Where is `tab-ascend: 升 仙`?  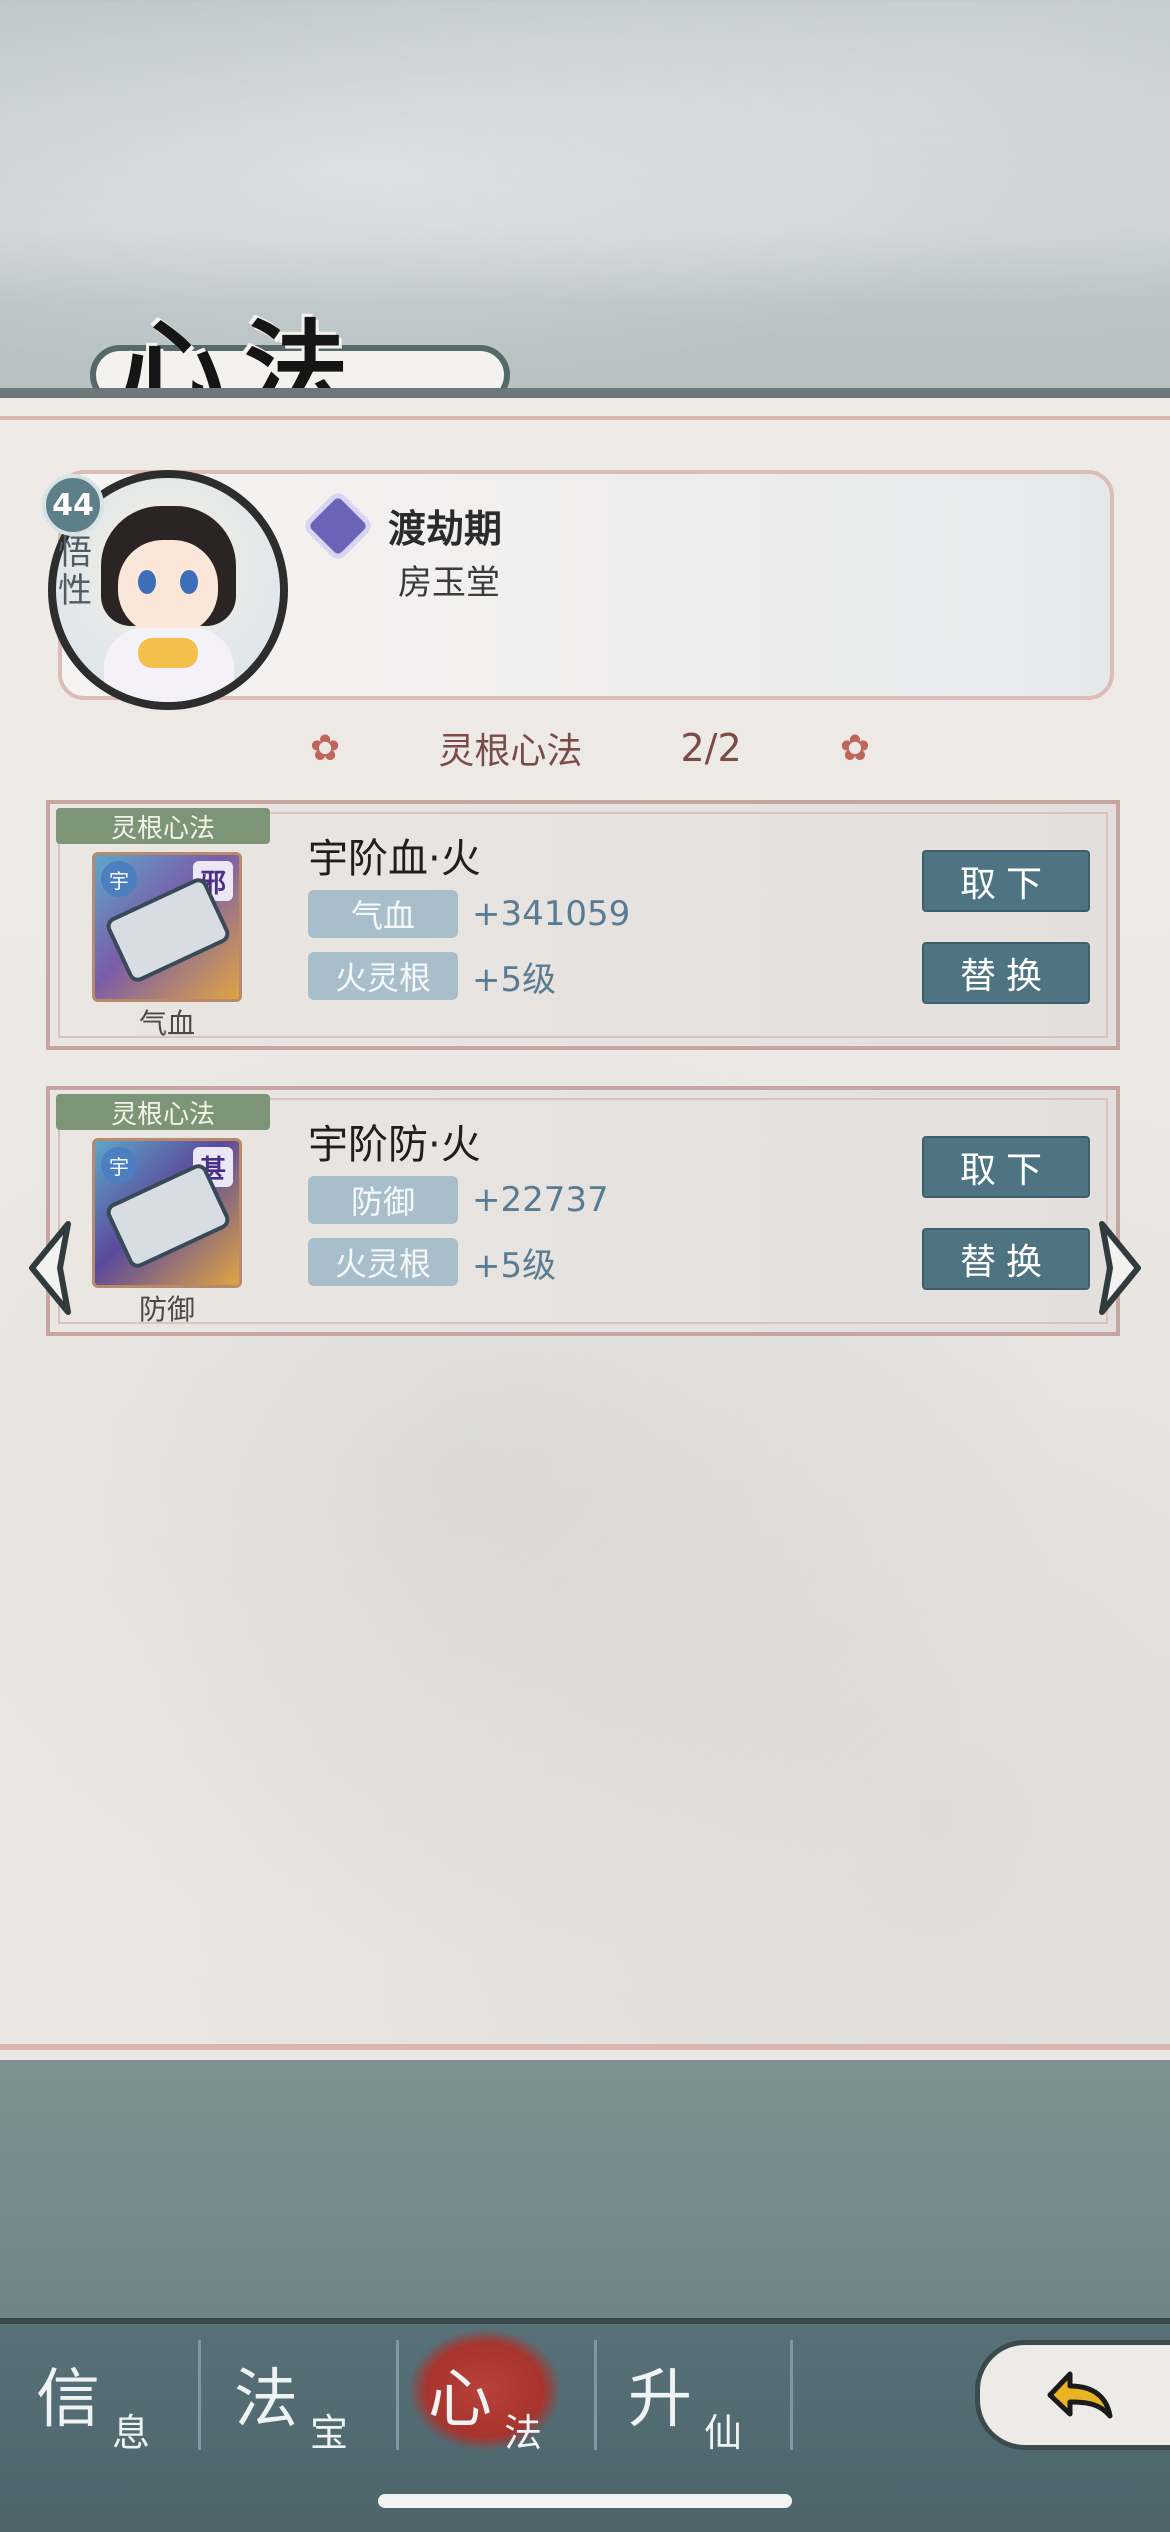 tab-ascend: 升 仙 is located at coordinates (710, 2392).